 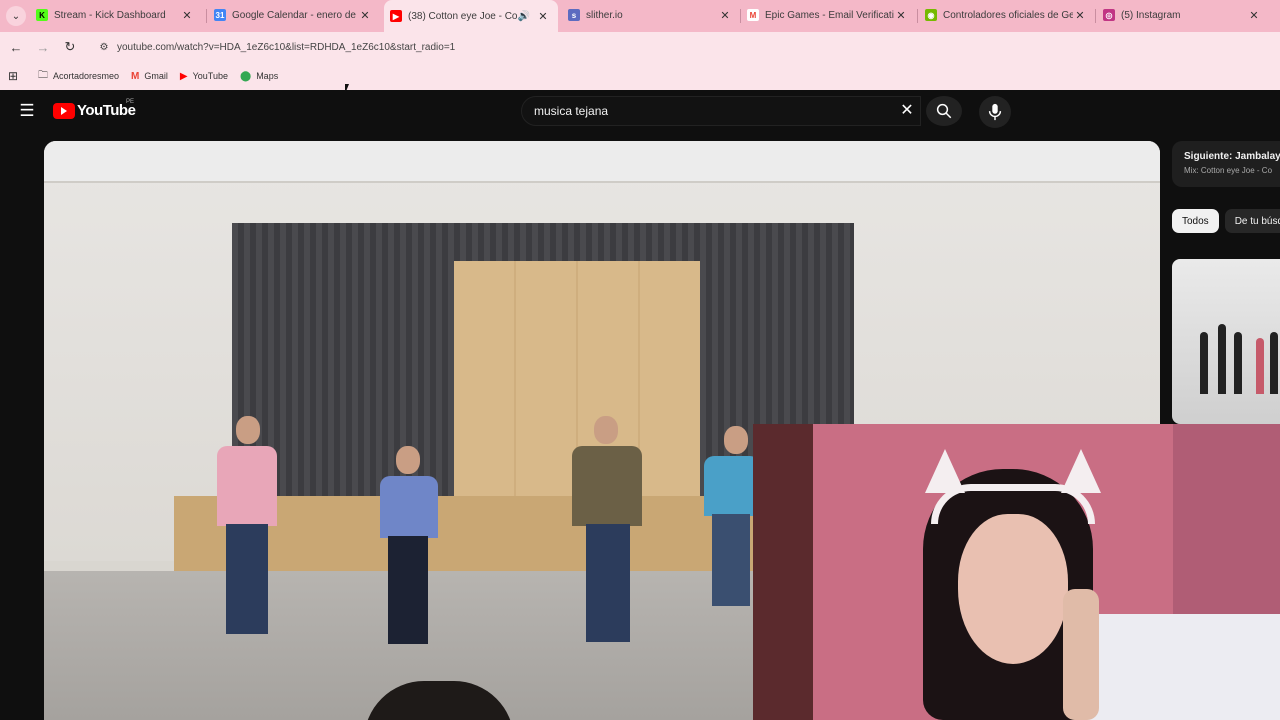 I want to click on search-icon, so click(x=944, y=111).